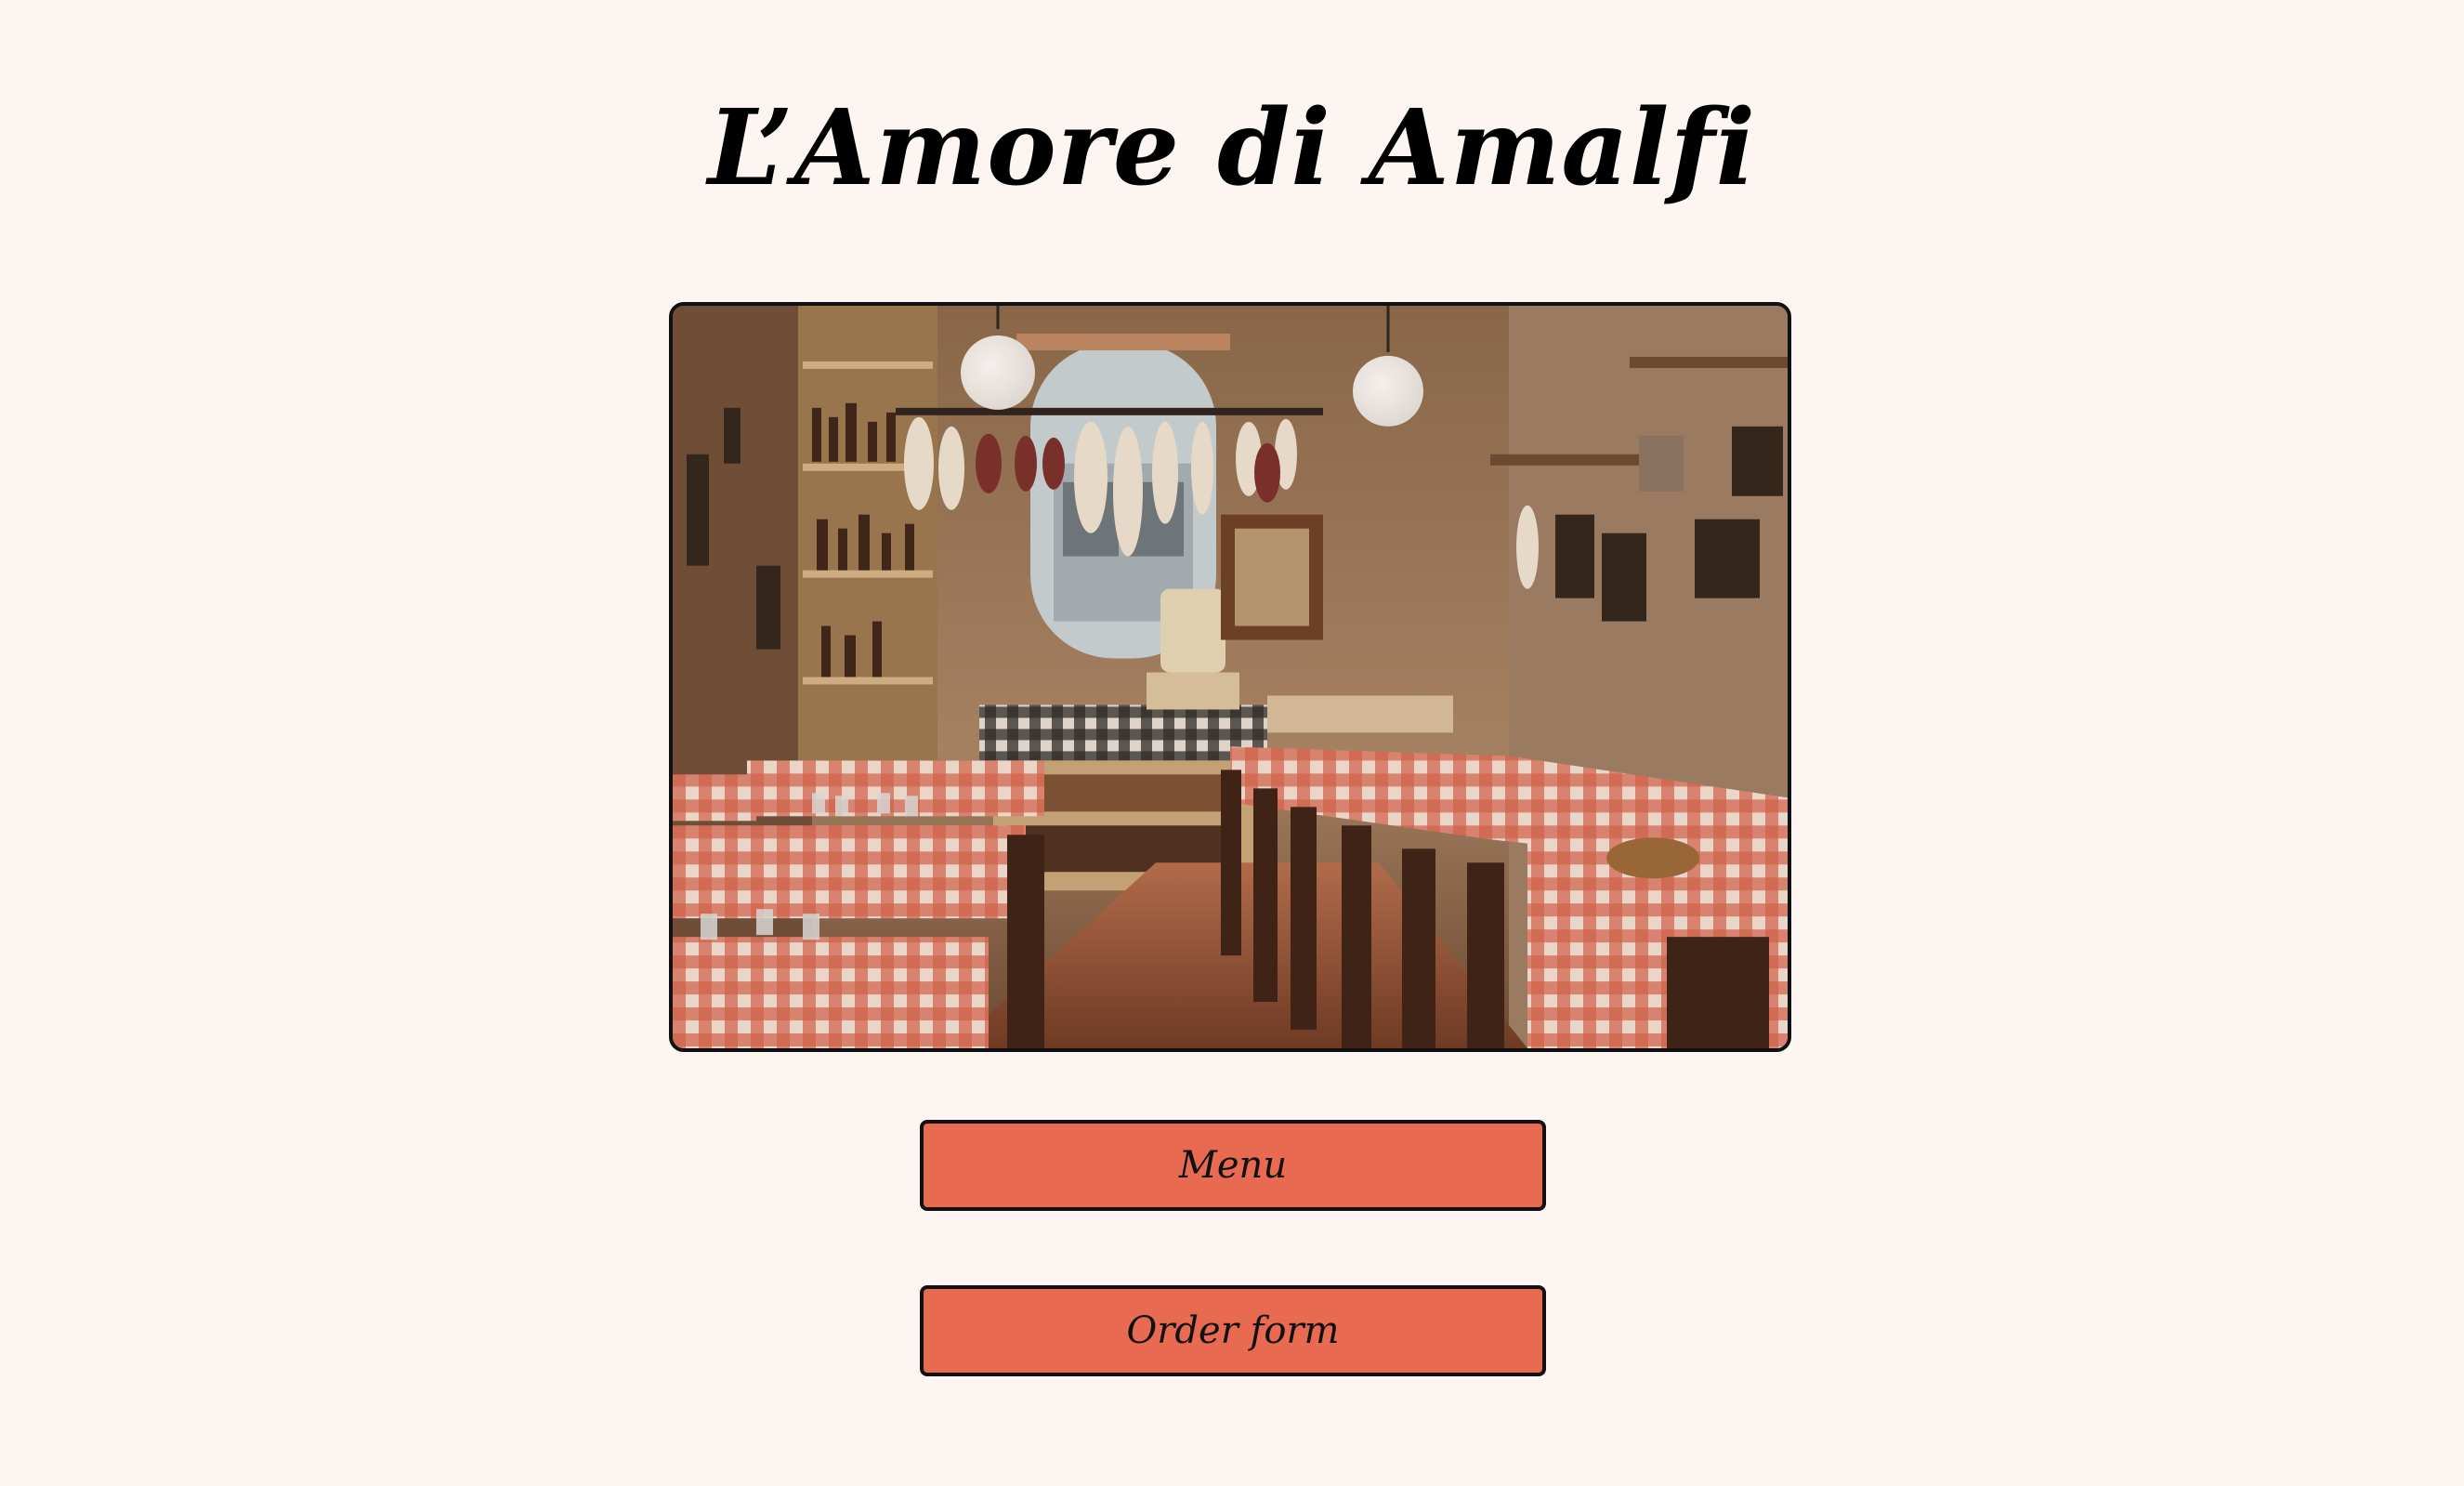 The height and width of the screenshot is (1486, 2464). Describe the element at coordinates (1233, 1166) in the screenshot. I see `menu-button: Menu` at that location.